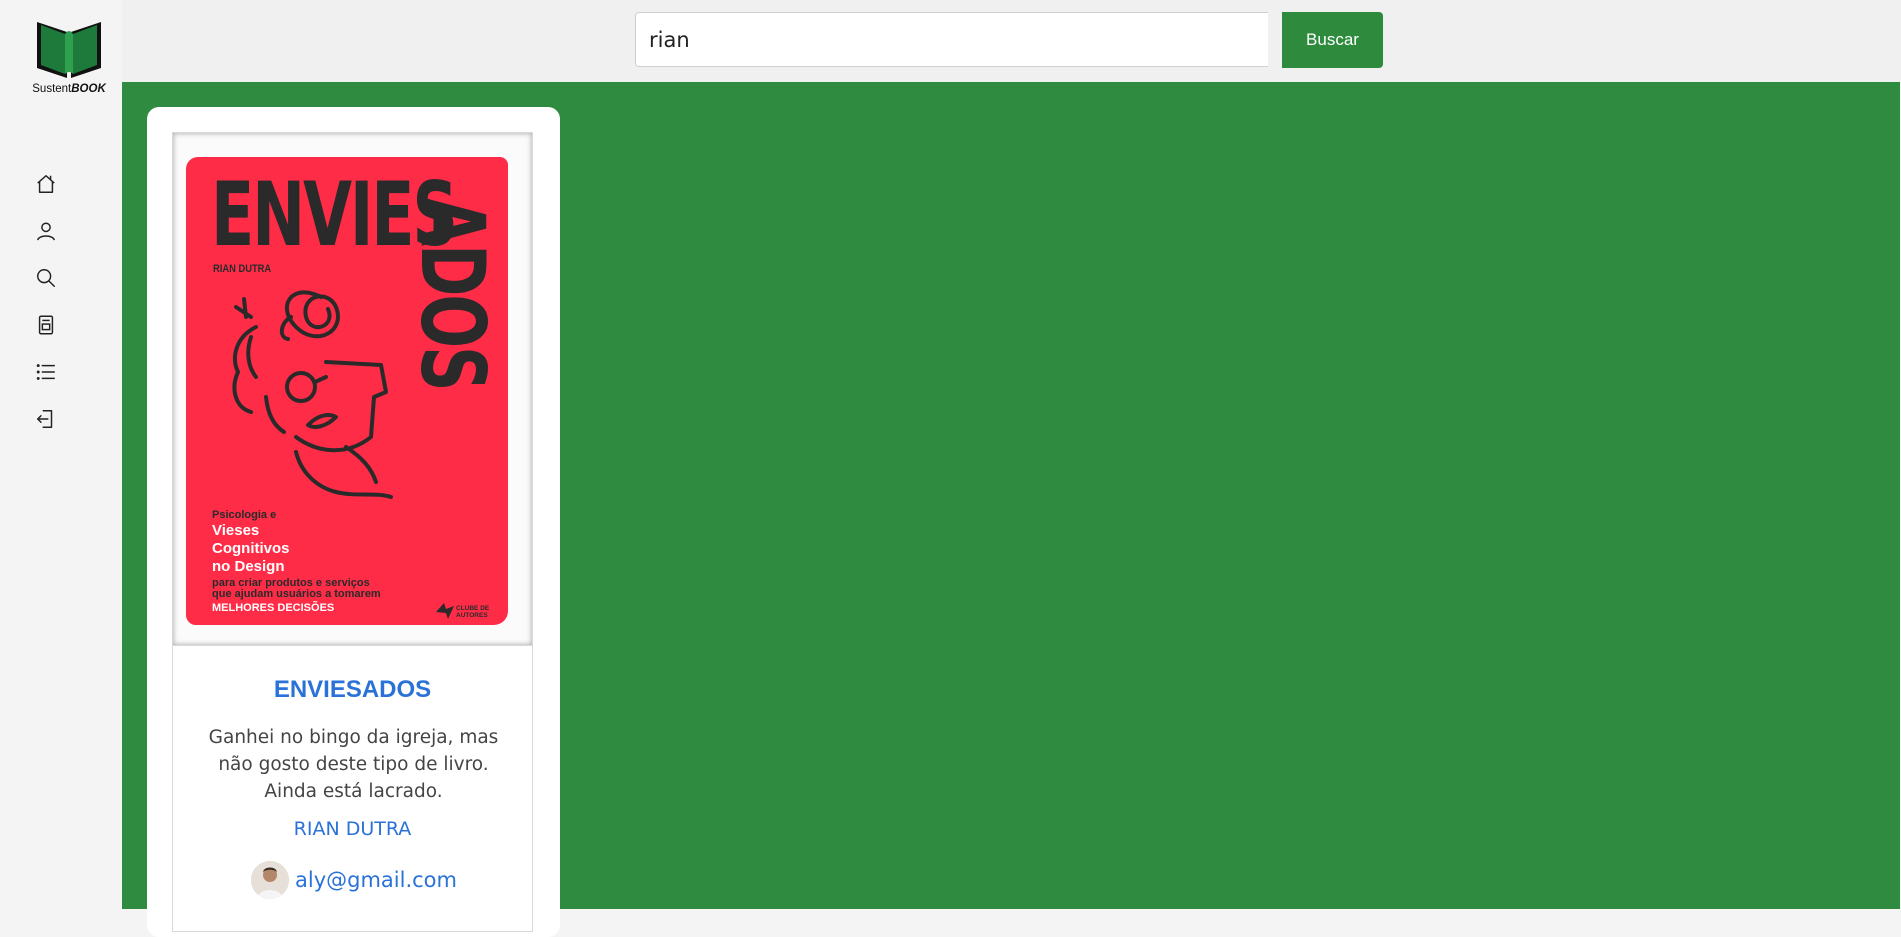 The height and width of the screenshot is (937, 1901). I want to click on sidebar-item-profile, so click(46, 231).